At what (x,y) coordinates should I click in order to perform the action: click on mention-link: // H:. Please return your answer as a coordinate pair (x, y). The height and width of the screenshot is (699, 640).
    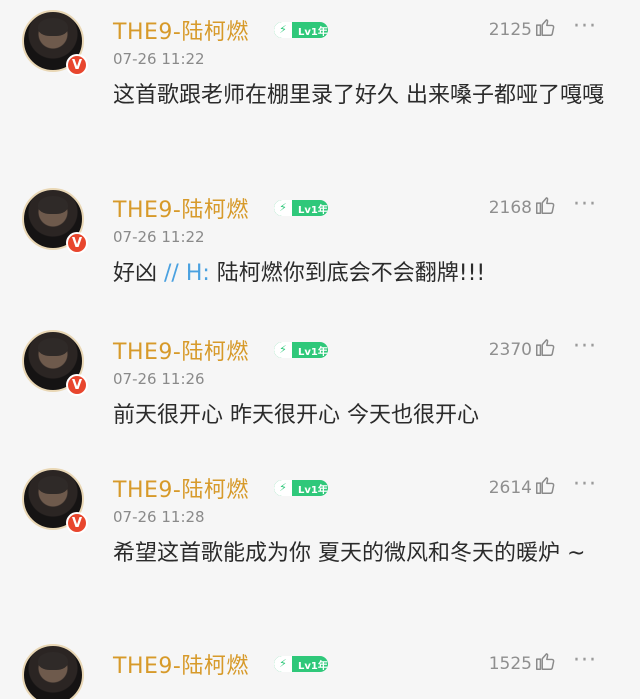
    Looking at the image, I should click on (187, 273).